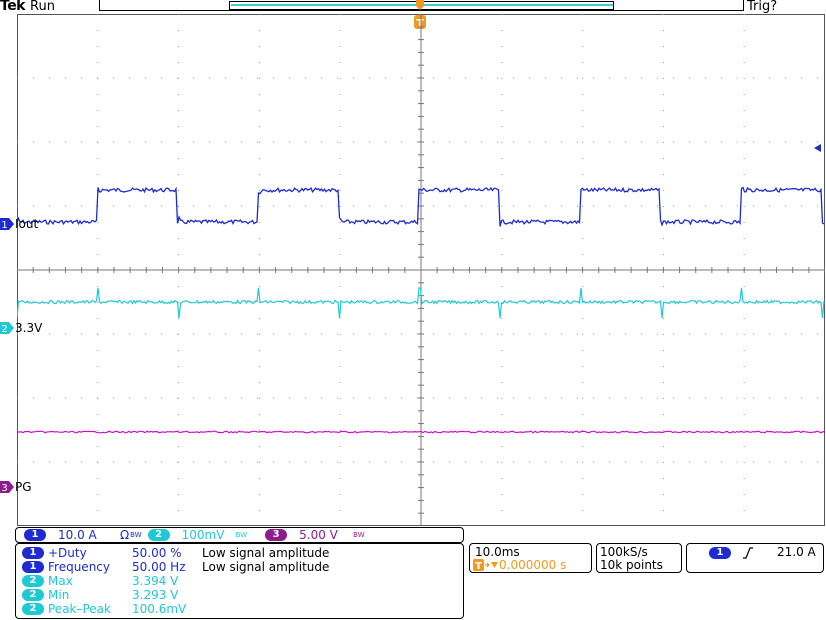  I want to click on ch1-scale-value: 10.0 A, so click(77, 535).